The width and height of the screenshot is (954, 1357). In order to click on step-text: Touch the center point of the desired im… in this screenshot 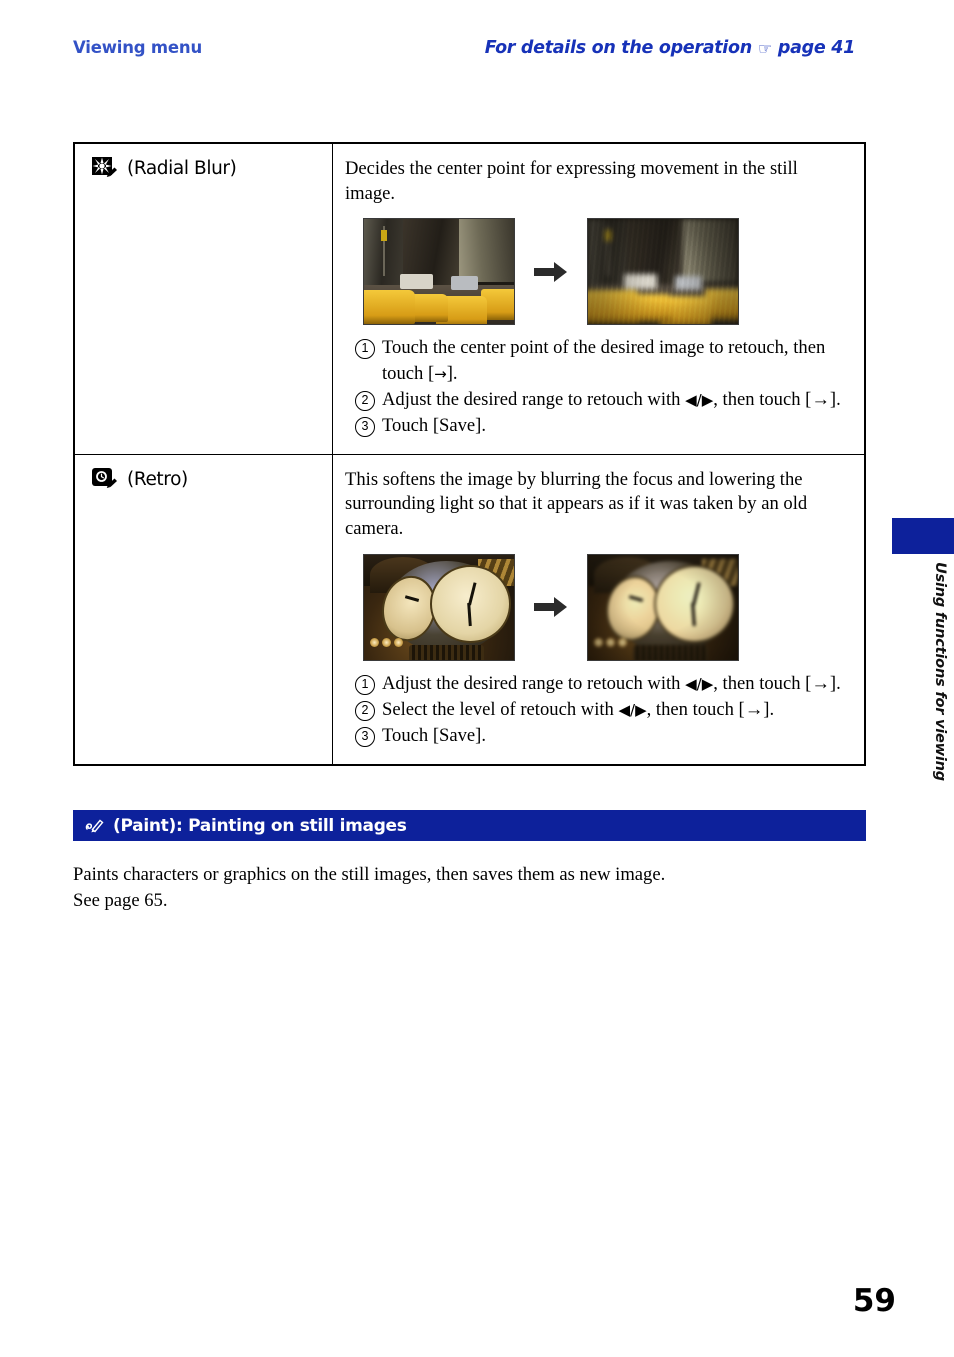, I will do `click(613, 360)`.